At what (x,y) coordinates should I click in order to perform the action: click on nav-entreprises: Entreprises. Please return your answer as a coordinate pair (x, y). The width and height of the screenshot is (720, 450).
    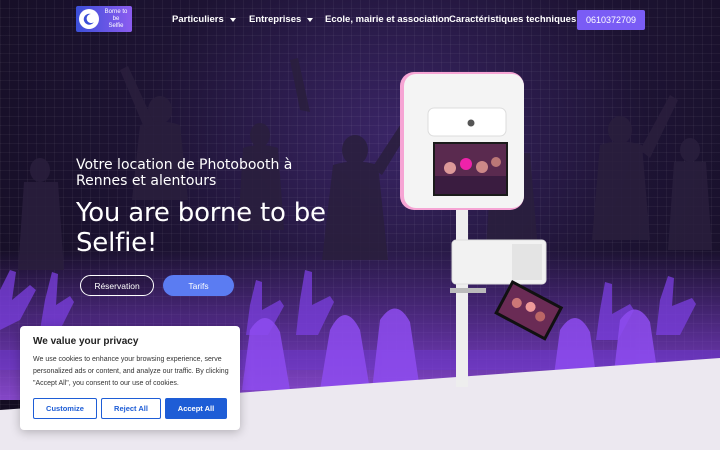
    Looking at the image, I should click on (281, 19).